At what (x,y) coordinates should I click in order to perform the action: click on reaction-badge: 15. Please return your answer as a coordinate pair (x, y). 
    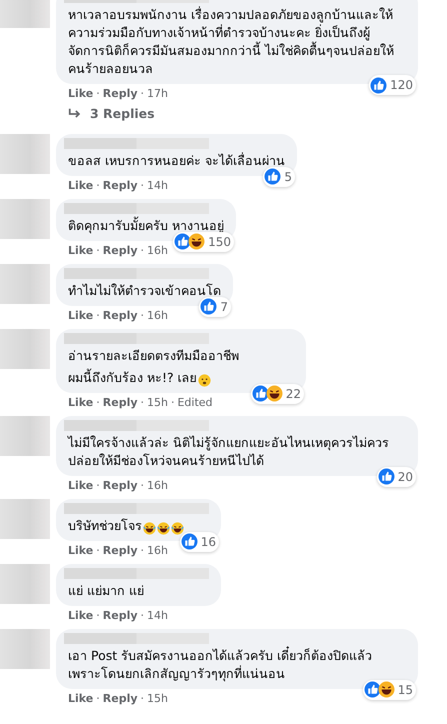
    Looking at the image, I should click on (389, 690).